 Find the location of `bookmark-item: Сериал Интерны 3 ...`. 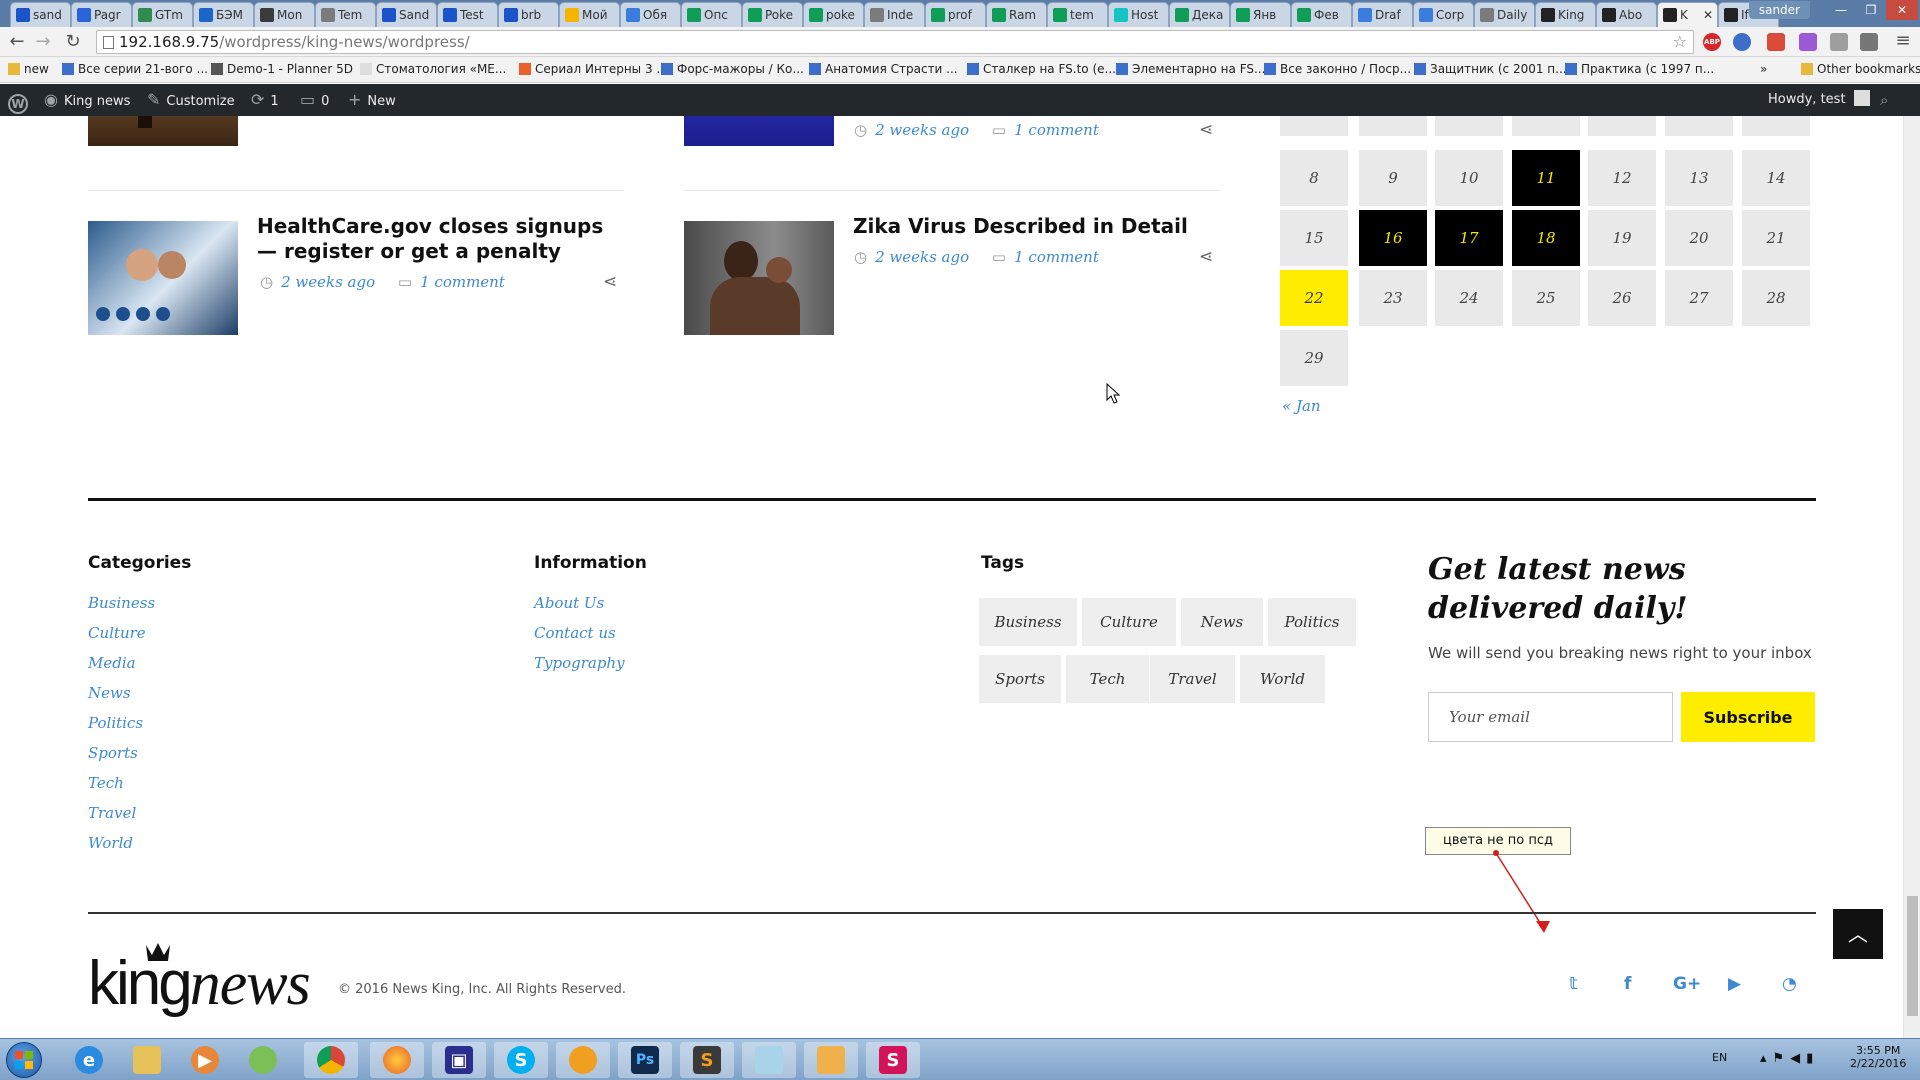

bookmark-item: Сериал Интерны 3 ... is located at coordinates (593, 69).